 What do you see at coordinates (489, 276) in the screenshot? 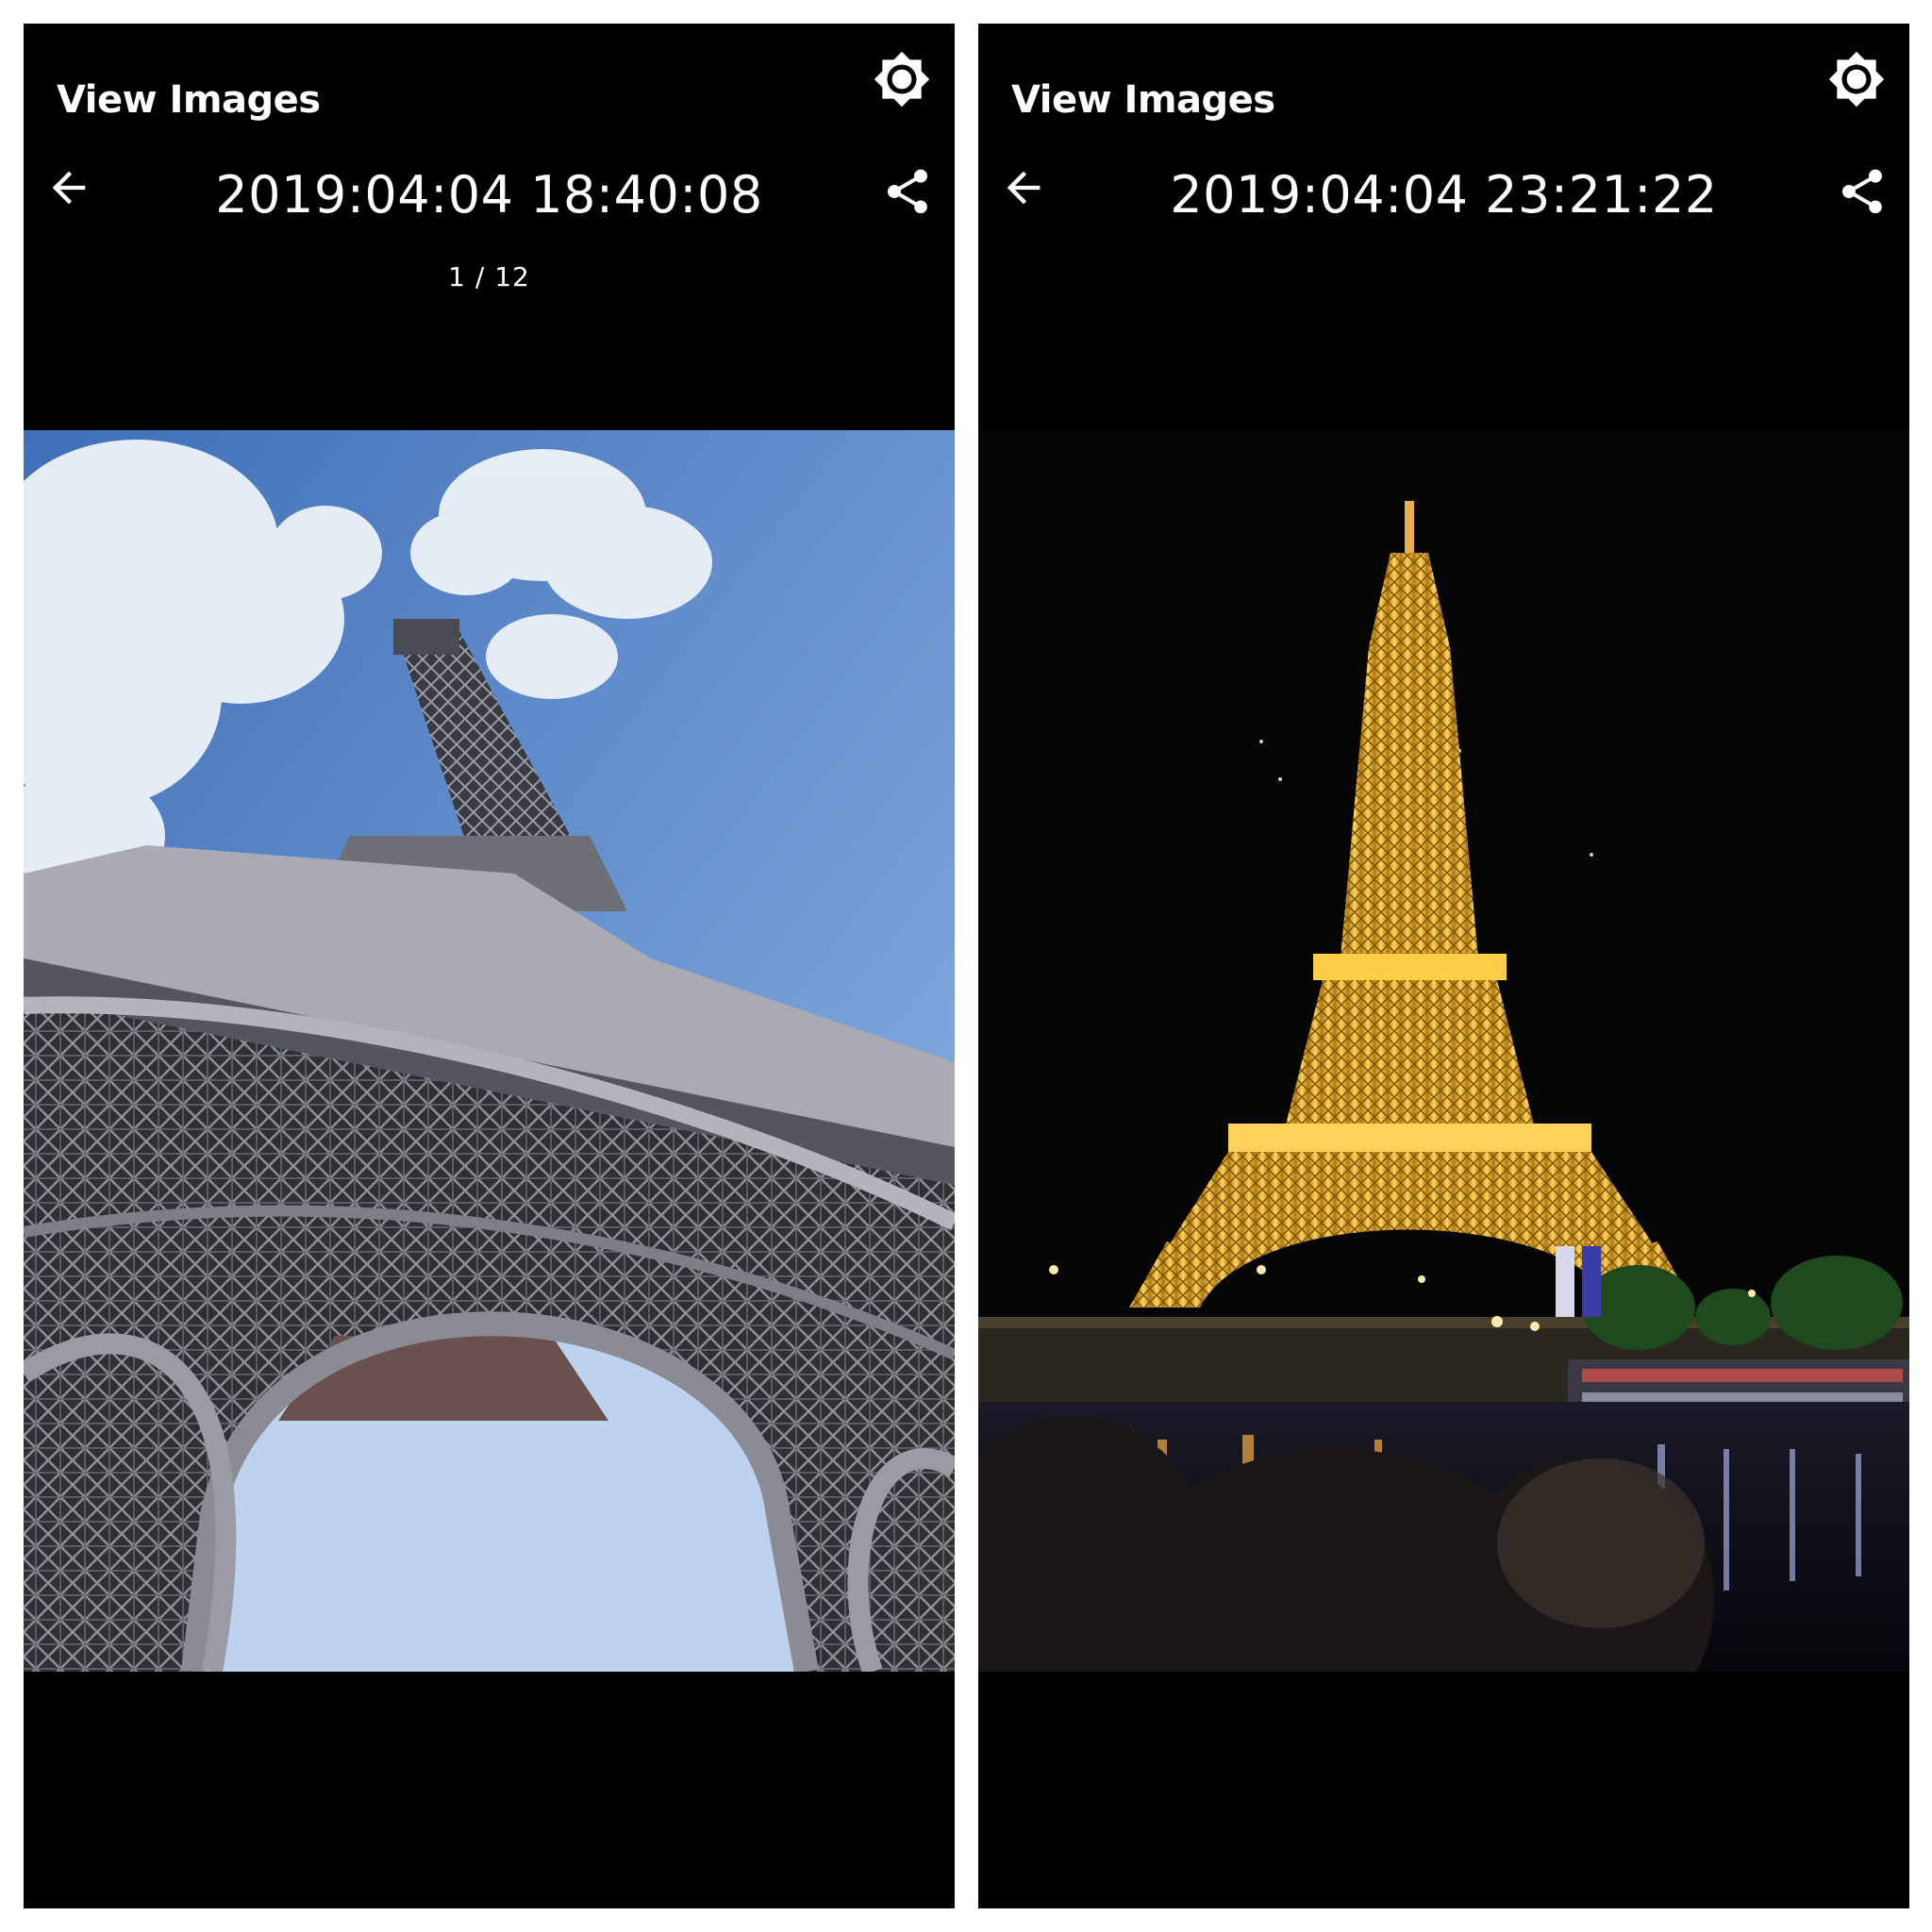
I see `image-counter: 1 / 12` at bounding box center [489, 276].